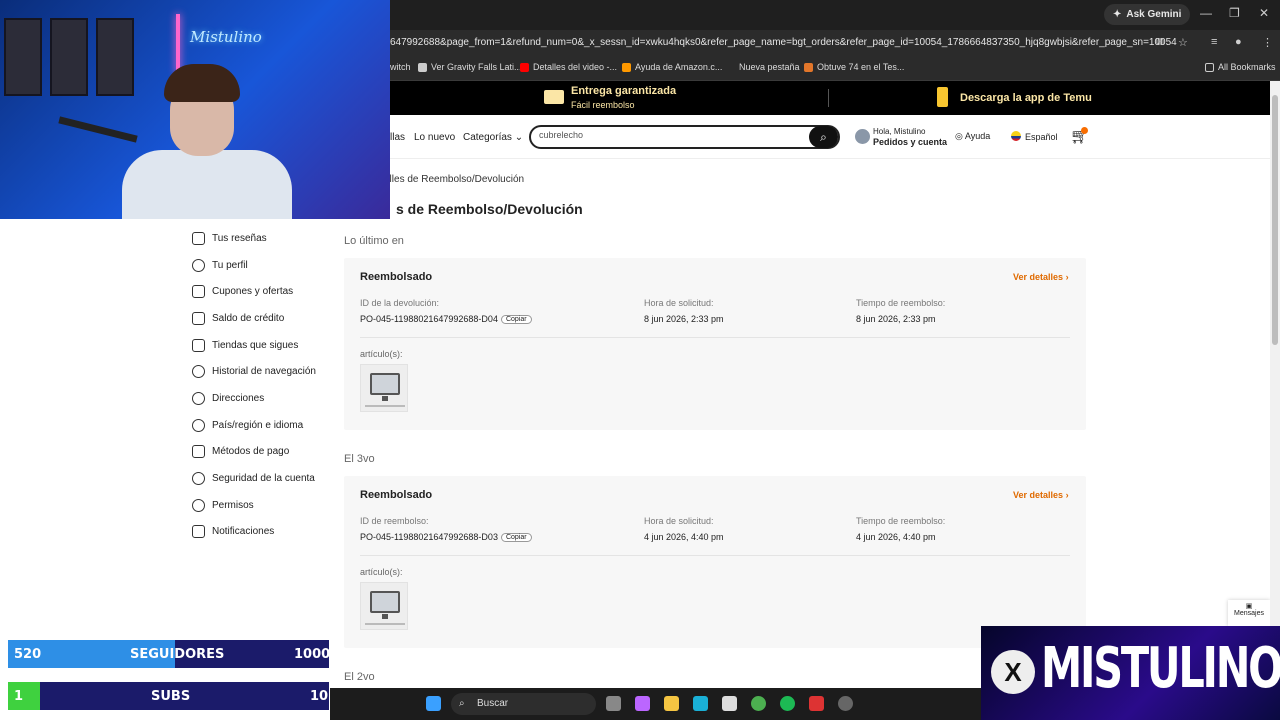 The width and height of the screenshot is (1280, 720). I want to click on sidebar-item-permissions: Permisos, so click(262, 505).